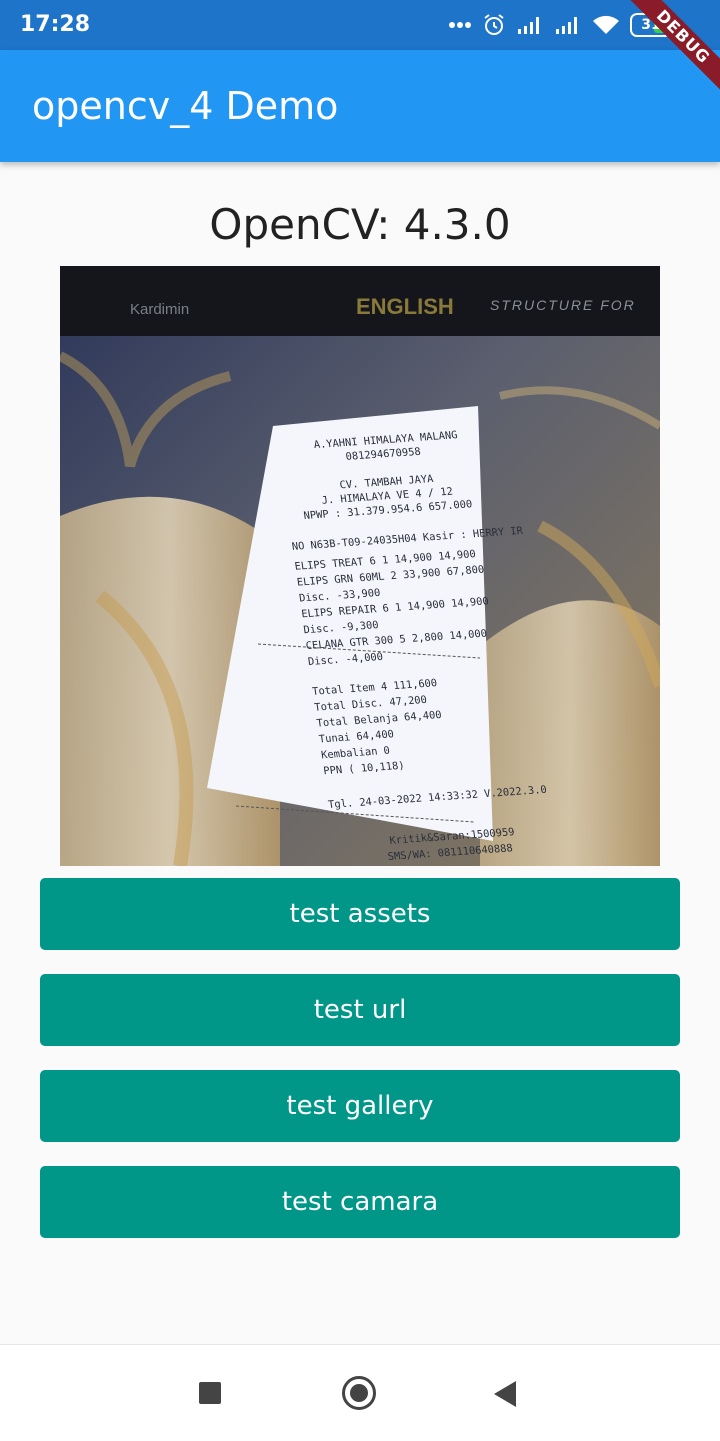 This screenshot has width=720, height=1441. I want to click on app-title: opencv_4 Demo, so click(185, 106).